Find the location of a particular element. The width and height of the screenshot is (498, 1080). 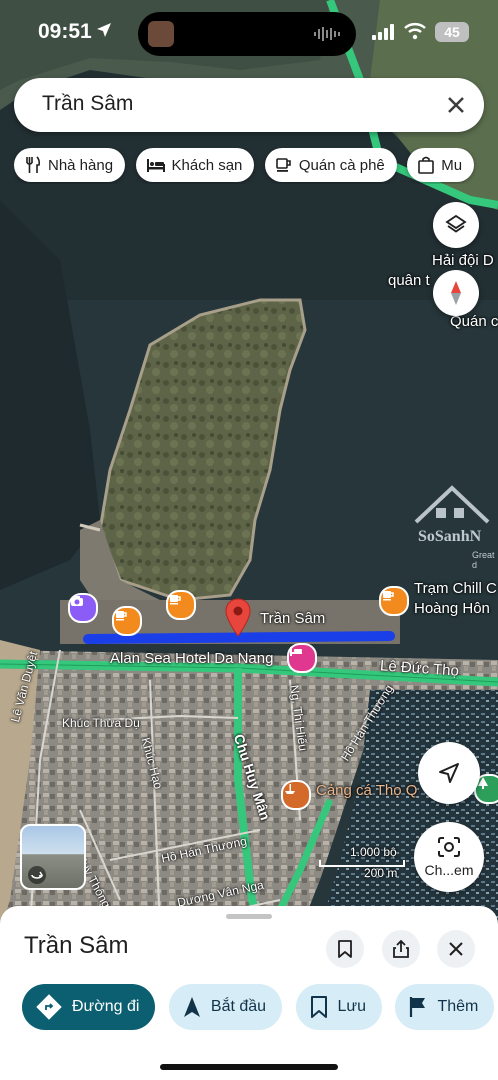

directions-button: Đường đi is located at coordinates (89, 1007).